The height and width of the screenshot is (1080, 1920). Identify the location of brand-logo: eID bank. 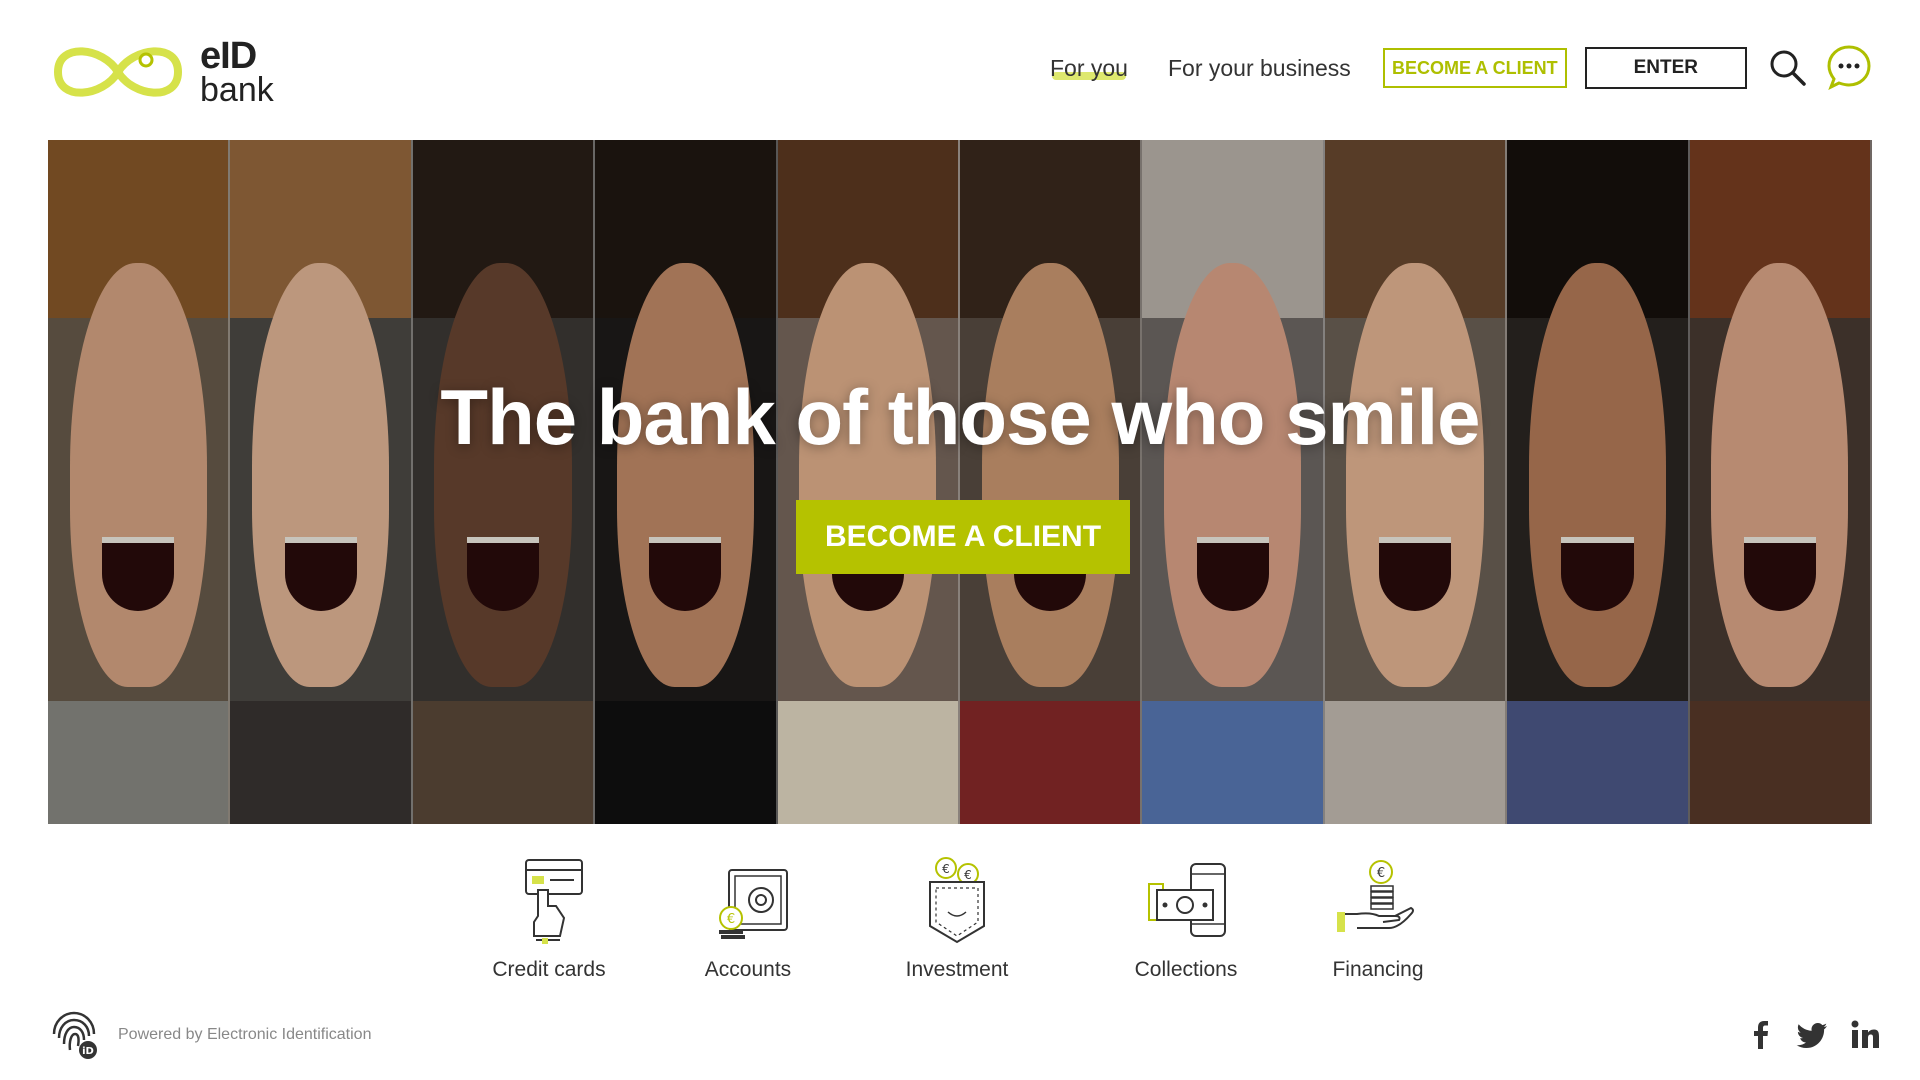
(161, 72).